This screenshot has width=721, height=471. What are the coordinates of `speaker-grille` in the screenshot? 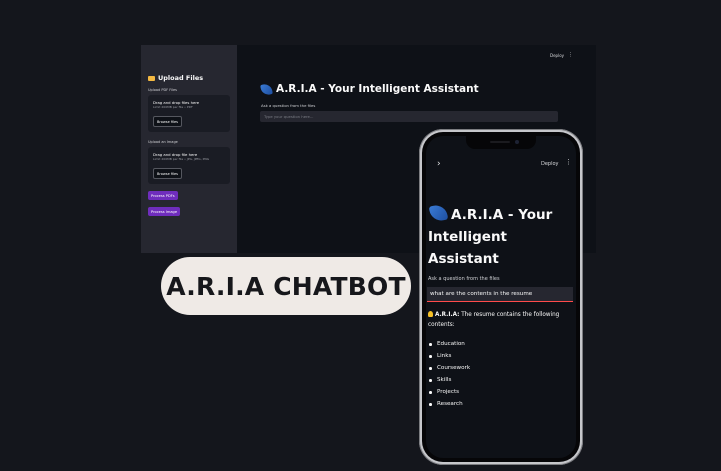 It's located at (500, 142).